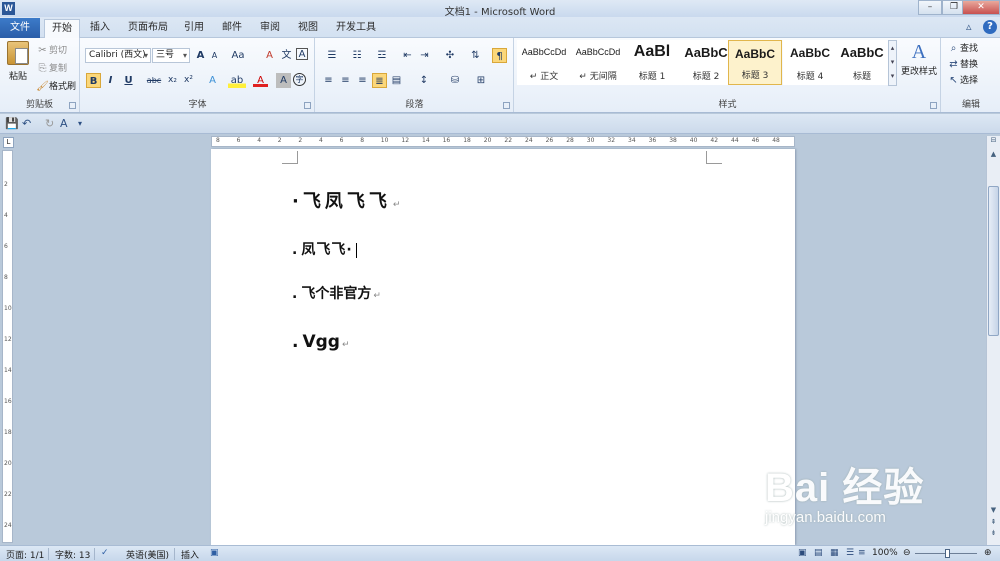 Image resolution: width=1000 pixels, height=561 pixels. Describe the element at coordinates (324, 249) in the screenshot. I see `document-line: . 凤飞飞·` at that location.